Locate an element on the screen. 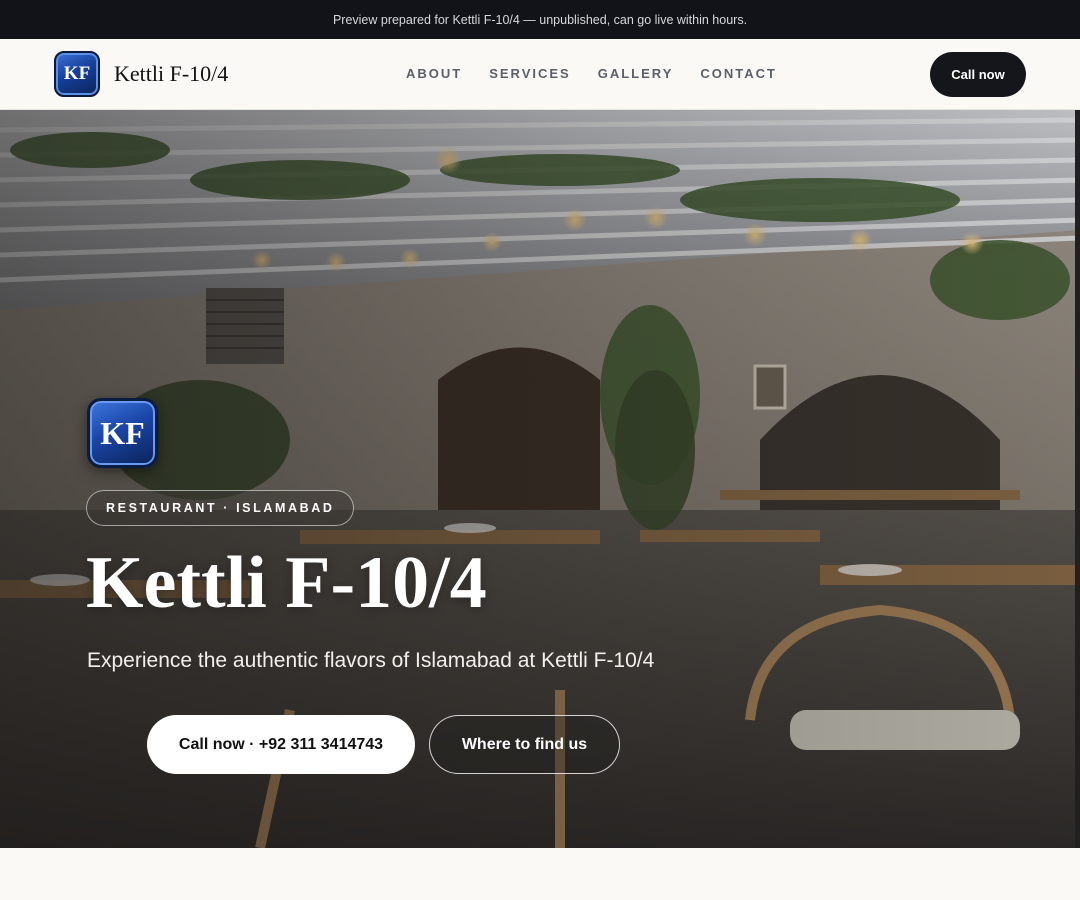 The height and width of the screenshot is (900, 1080). find-us-button: Where to find us is located at coordinates (524, 744).